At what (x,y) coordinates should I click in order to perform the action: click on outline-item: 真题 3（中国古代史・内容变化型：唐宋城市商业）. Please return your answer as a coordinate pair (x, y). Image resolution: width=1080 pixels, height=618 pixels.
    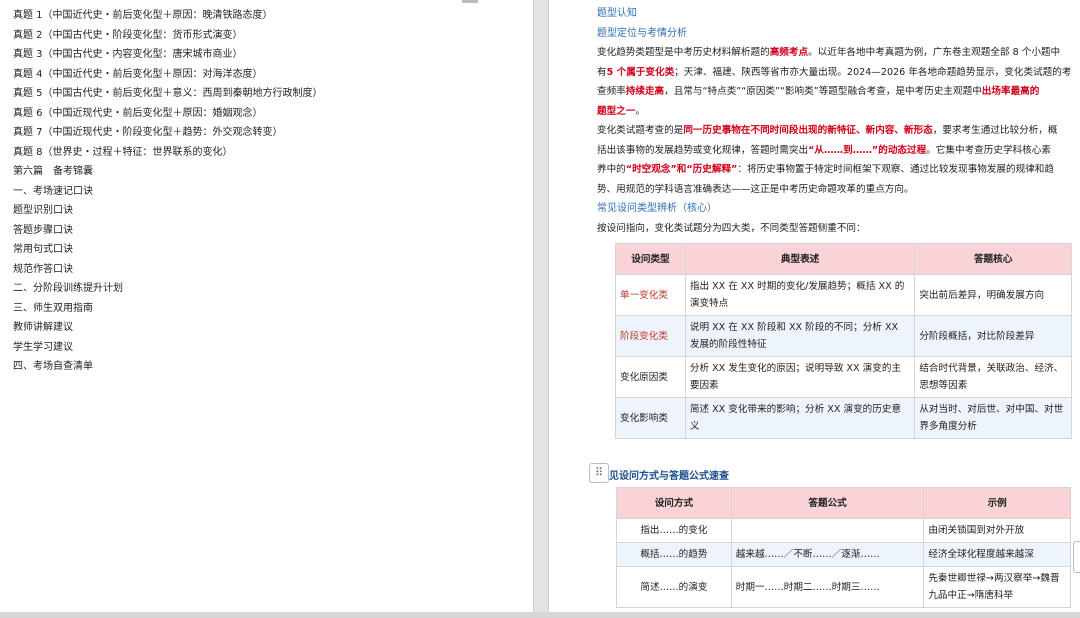
    Looking at the image, I should click on (168, 55).